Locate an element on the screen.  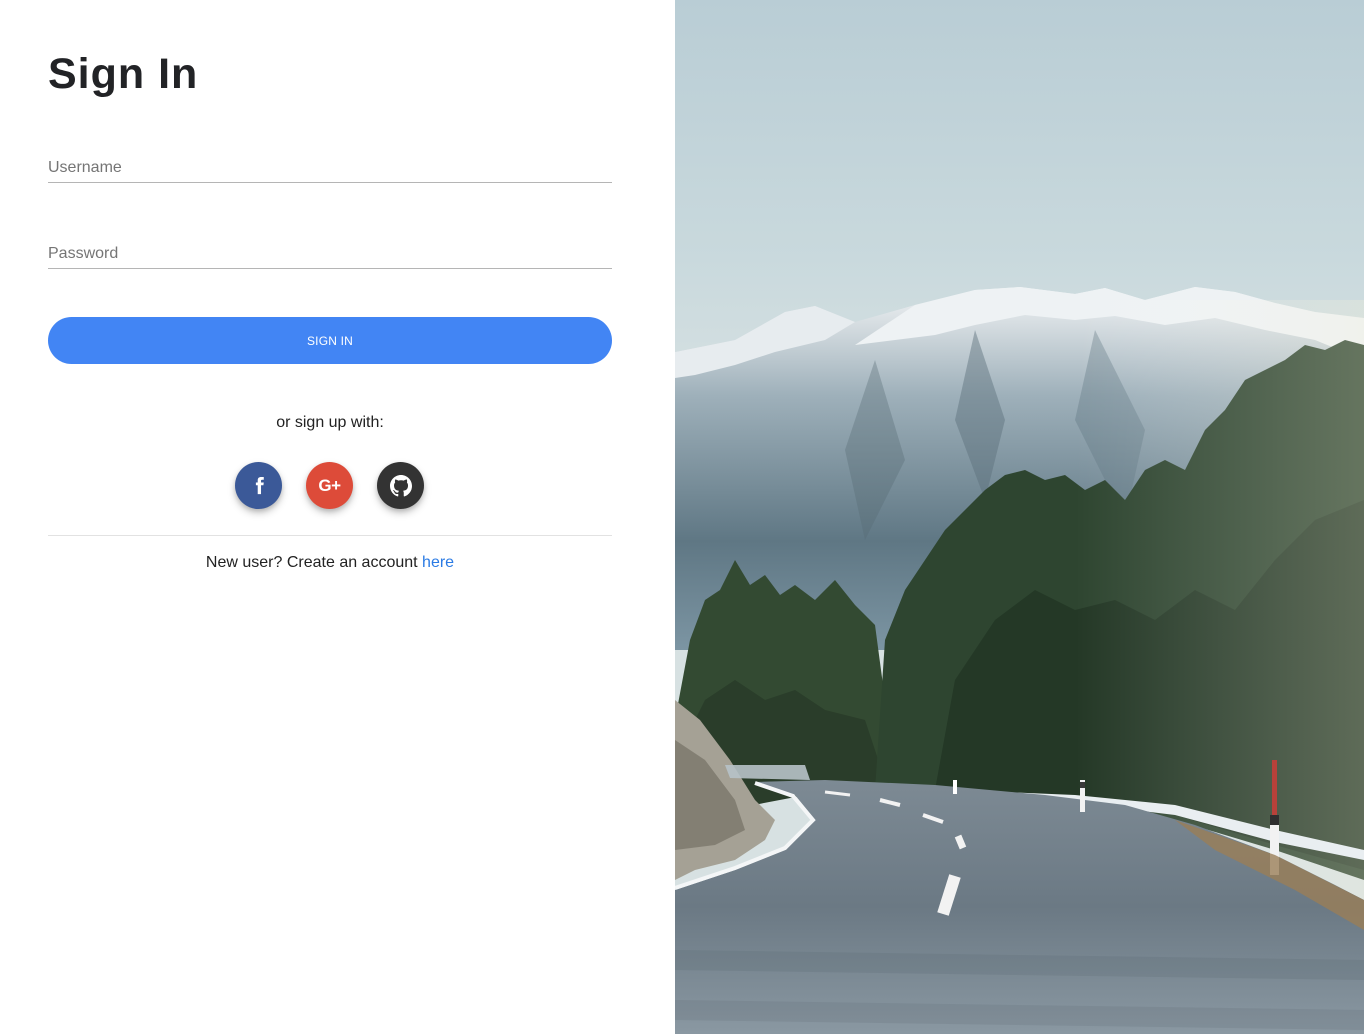
password-field is located at coordinates (330, 254).